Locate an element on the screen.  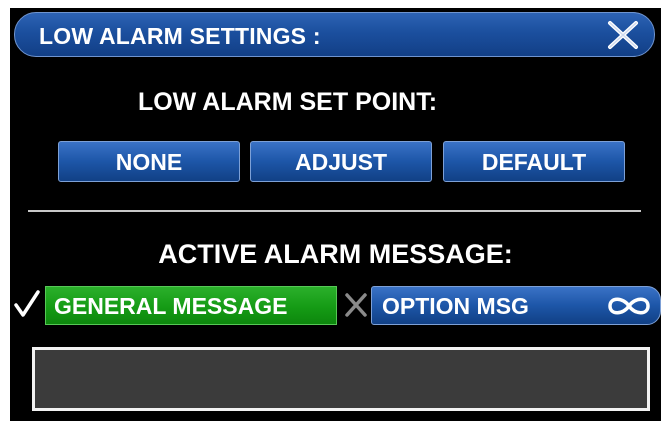
title-bar: LOW ALARM SETTINGS : is located at coordinates (334, 34).